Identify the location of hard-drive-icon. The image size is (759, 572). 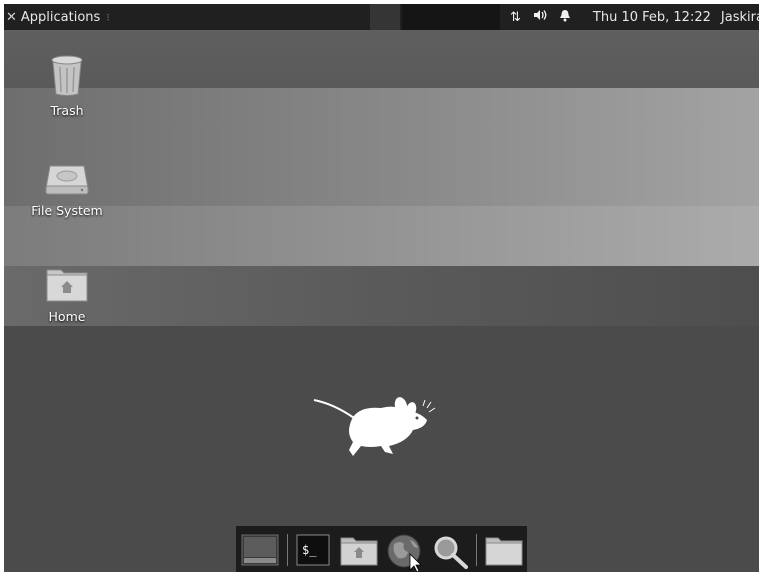
(67, 180).